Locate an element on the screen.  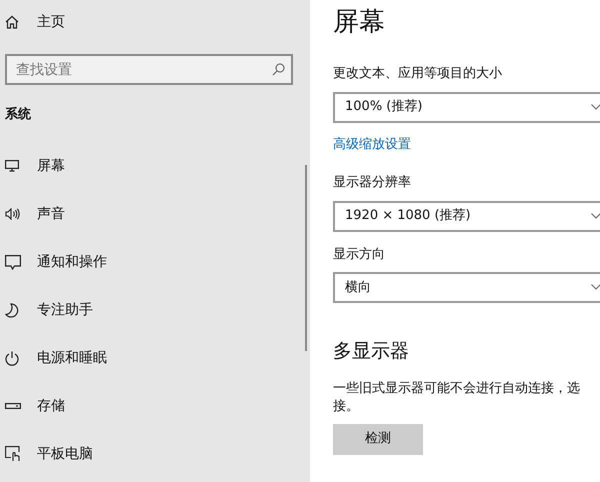
search-field: 查找设置 is located at coordinates (149, 69).